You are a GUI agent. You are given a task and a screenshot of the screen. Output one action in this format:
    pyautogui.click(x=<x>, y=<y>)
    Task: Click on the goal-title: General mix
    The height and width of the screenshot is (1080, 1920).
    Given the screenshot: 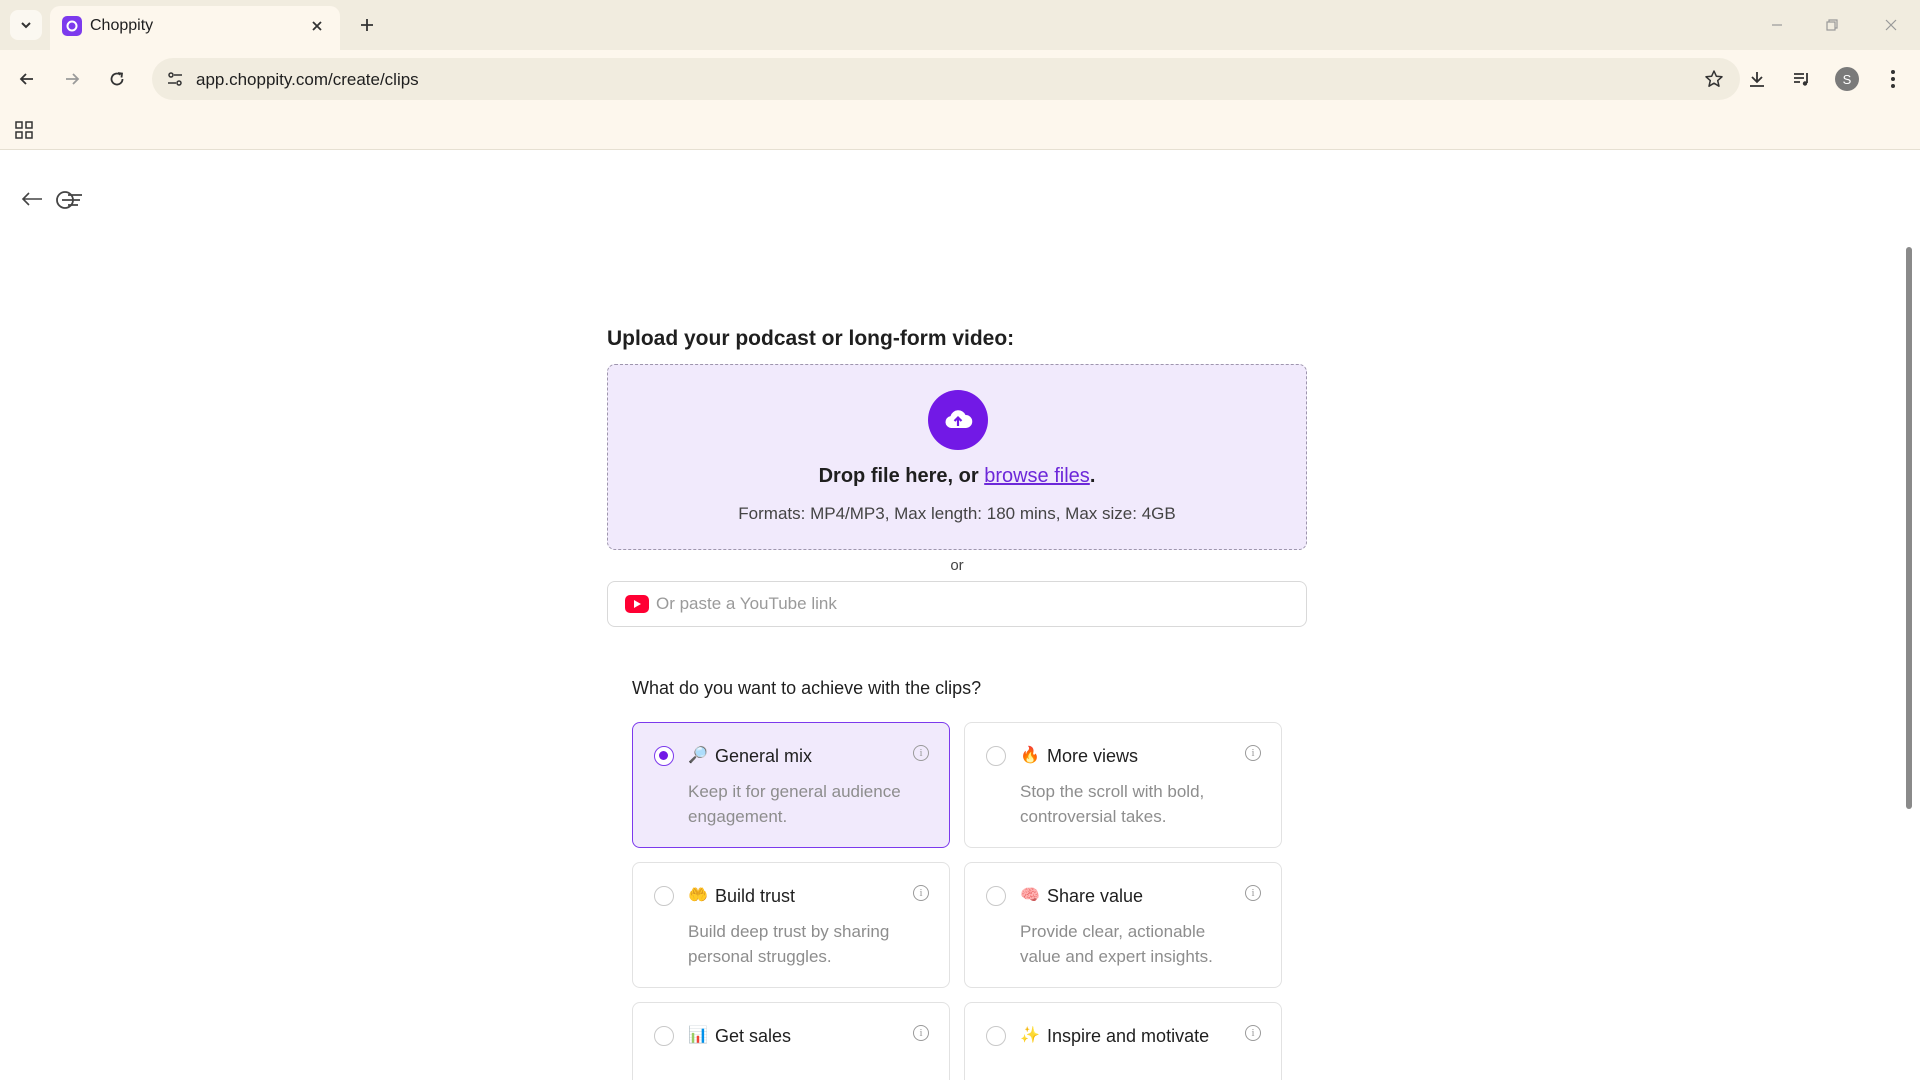 What is the action you would take?
    pyautogui.click(x=764, y=756)
    